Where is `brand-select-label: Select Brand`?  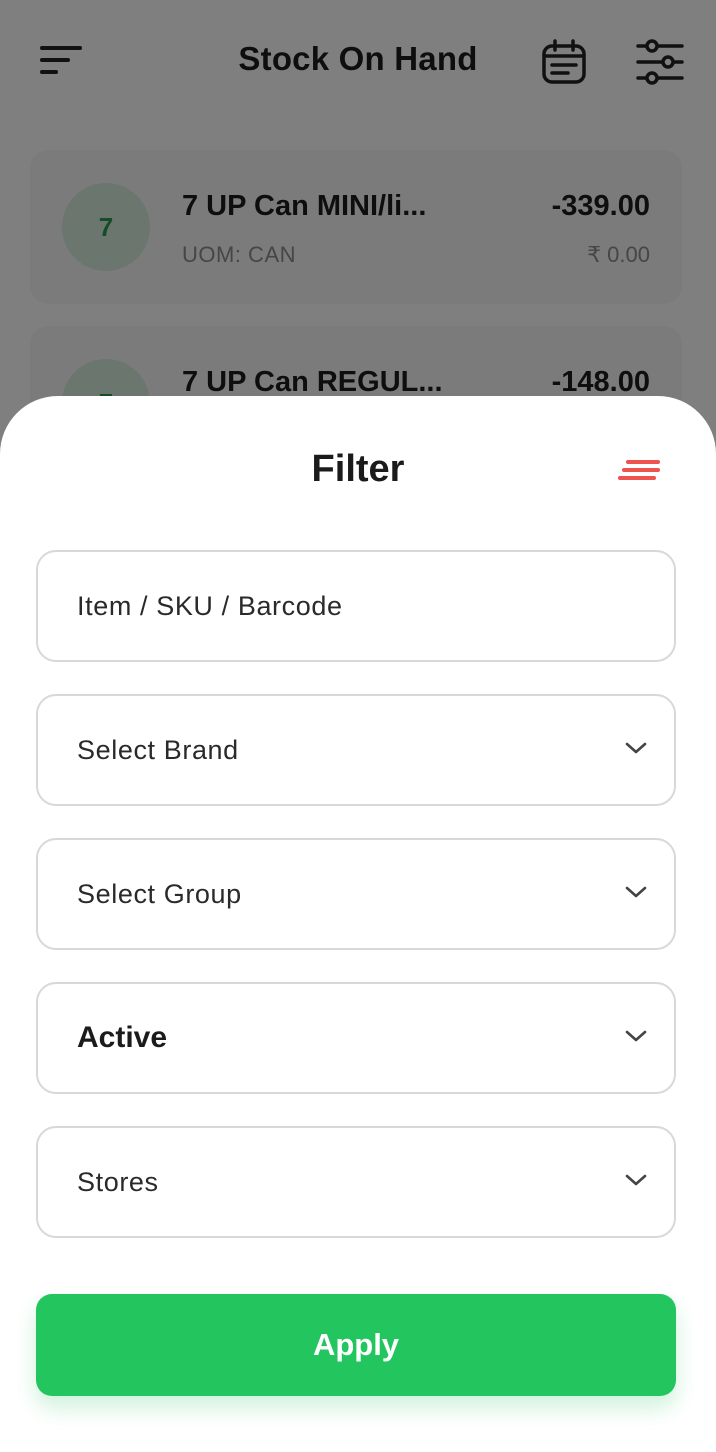
brand-select-label: Select Brand is located at coordinates (158, 750).